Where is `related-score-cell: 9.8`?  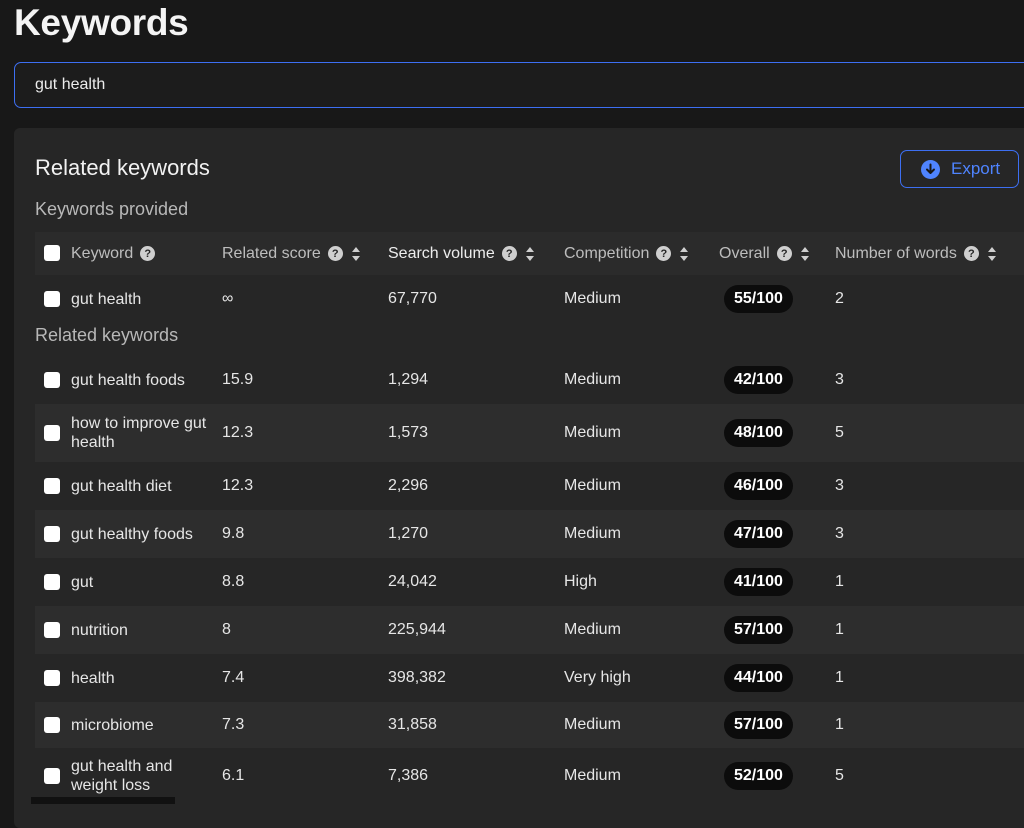
related-score-cell: 9.8 is located at coordinates (233, 533).